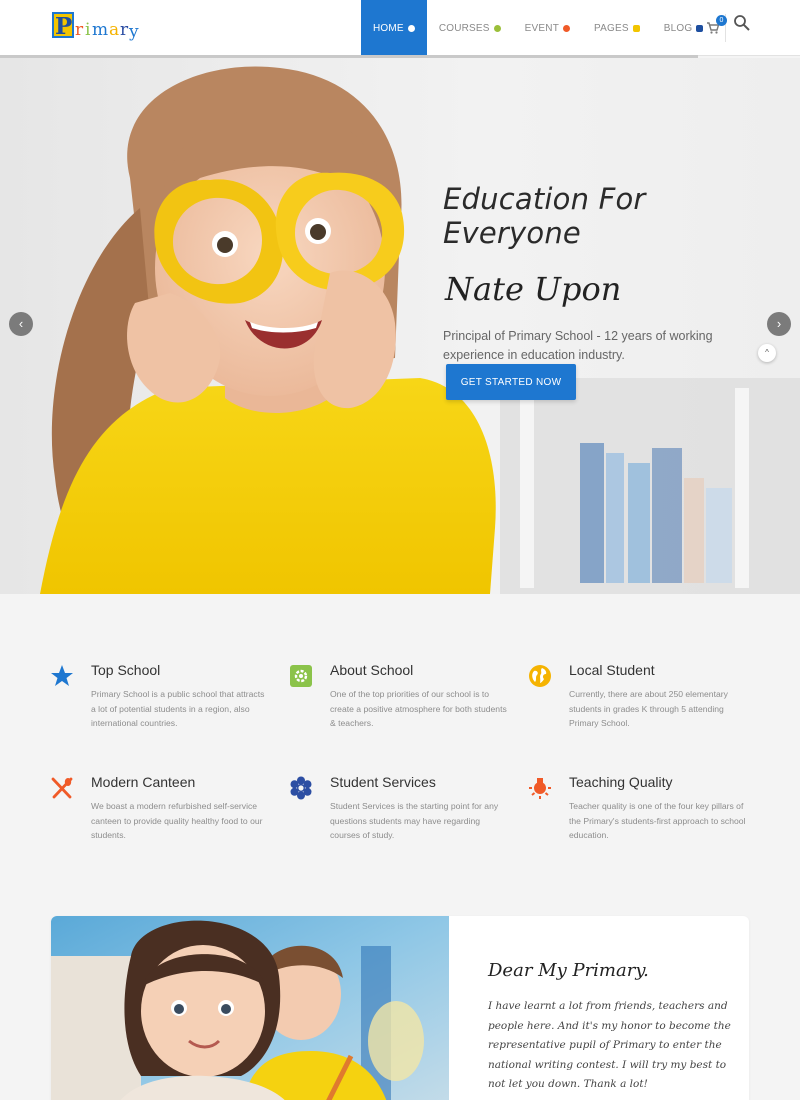 This screenshot has width=800, height=1100. What do you see at coordinates (540, 788) in the screenshot?
I see `lamp-icon` at bounding box center [540, 788].